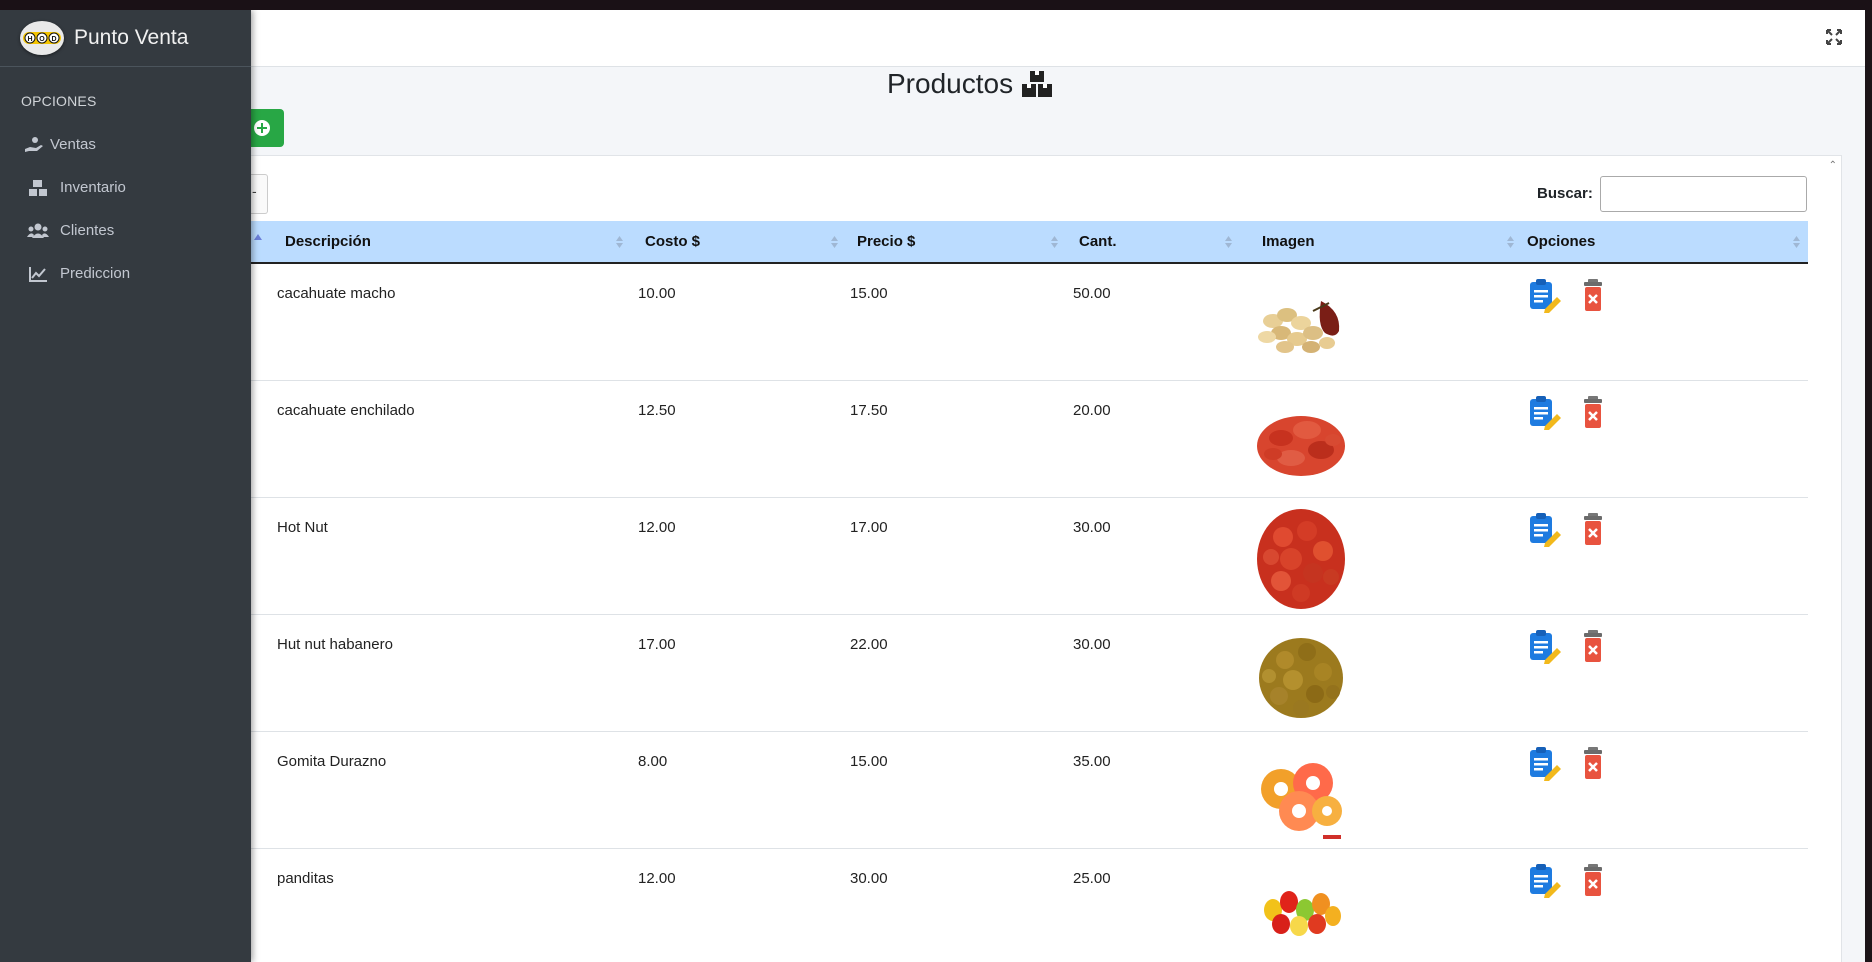 Image resolution: width=1872 pixels, height=962 pixels. What do you see at coordinates (42, 39) in the screenshot?
I see `svg-text: O` at bounding box center [42, 39].